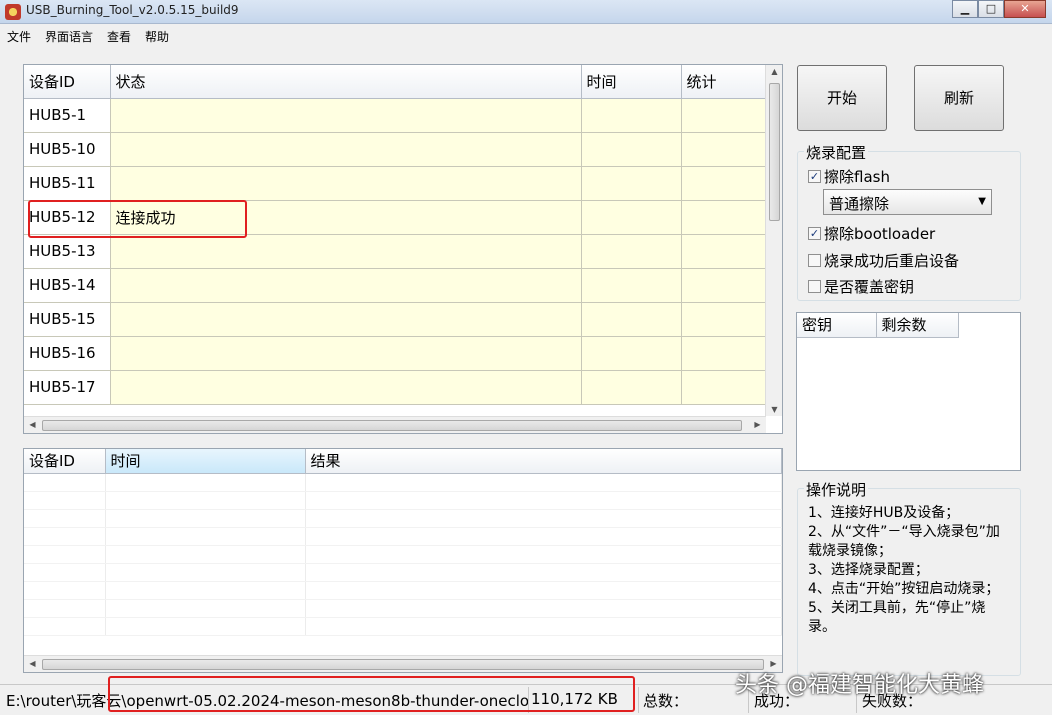 The width and height of the screenshot is (1052, 715). I want to click on burn-config-title: 烧录配置, so click(836, 152).